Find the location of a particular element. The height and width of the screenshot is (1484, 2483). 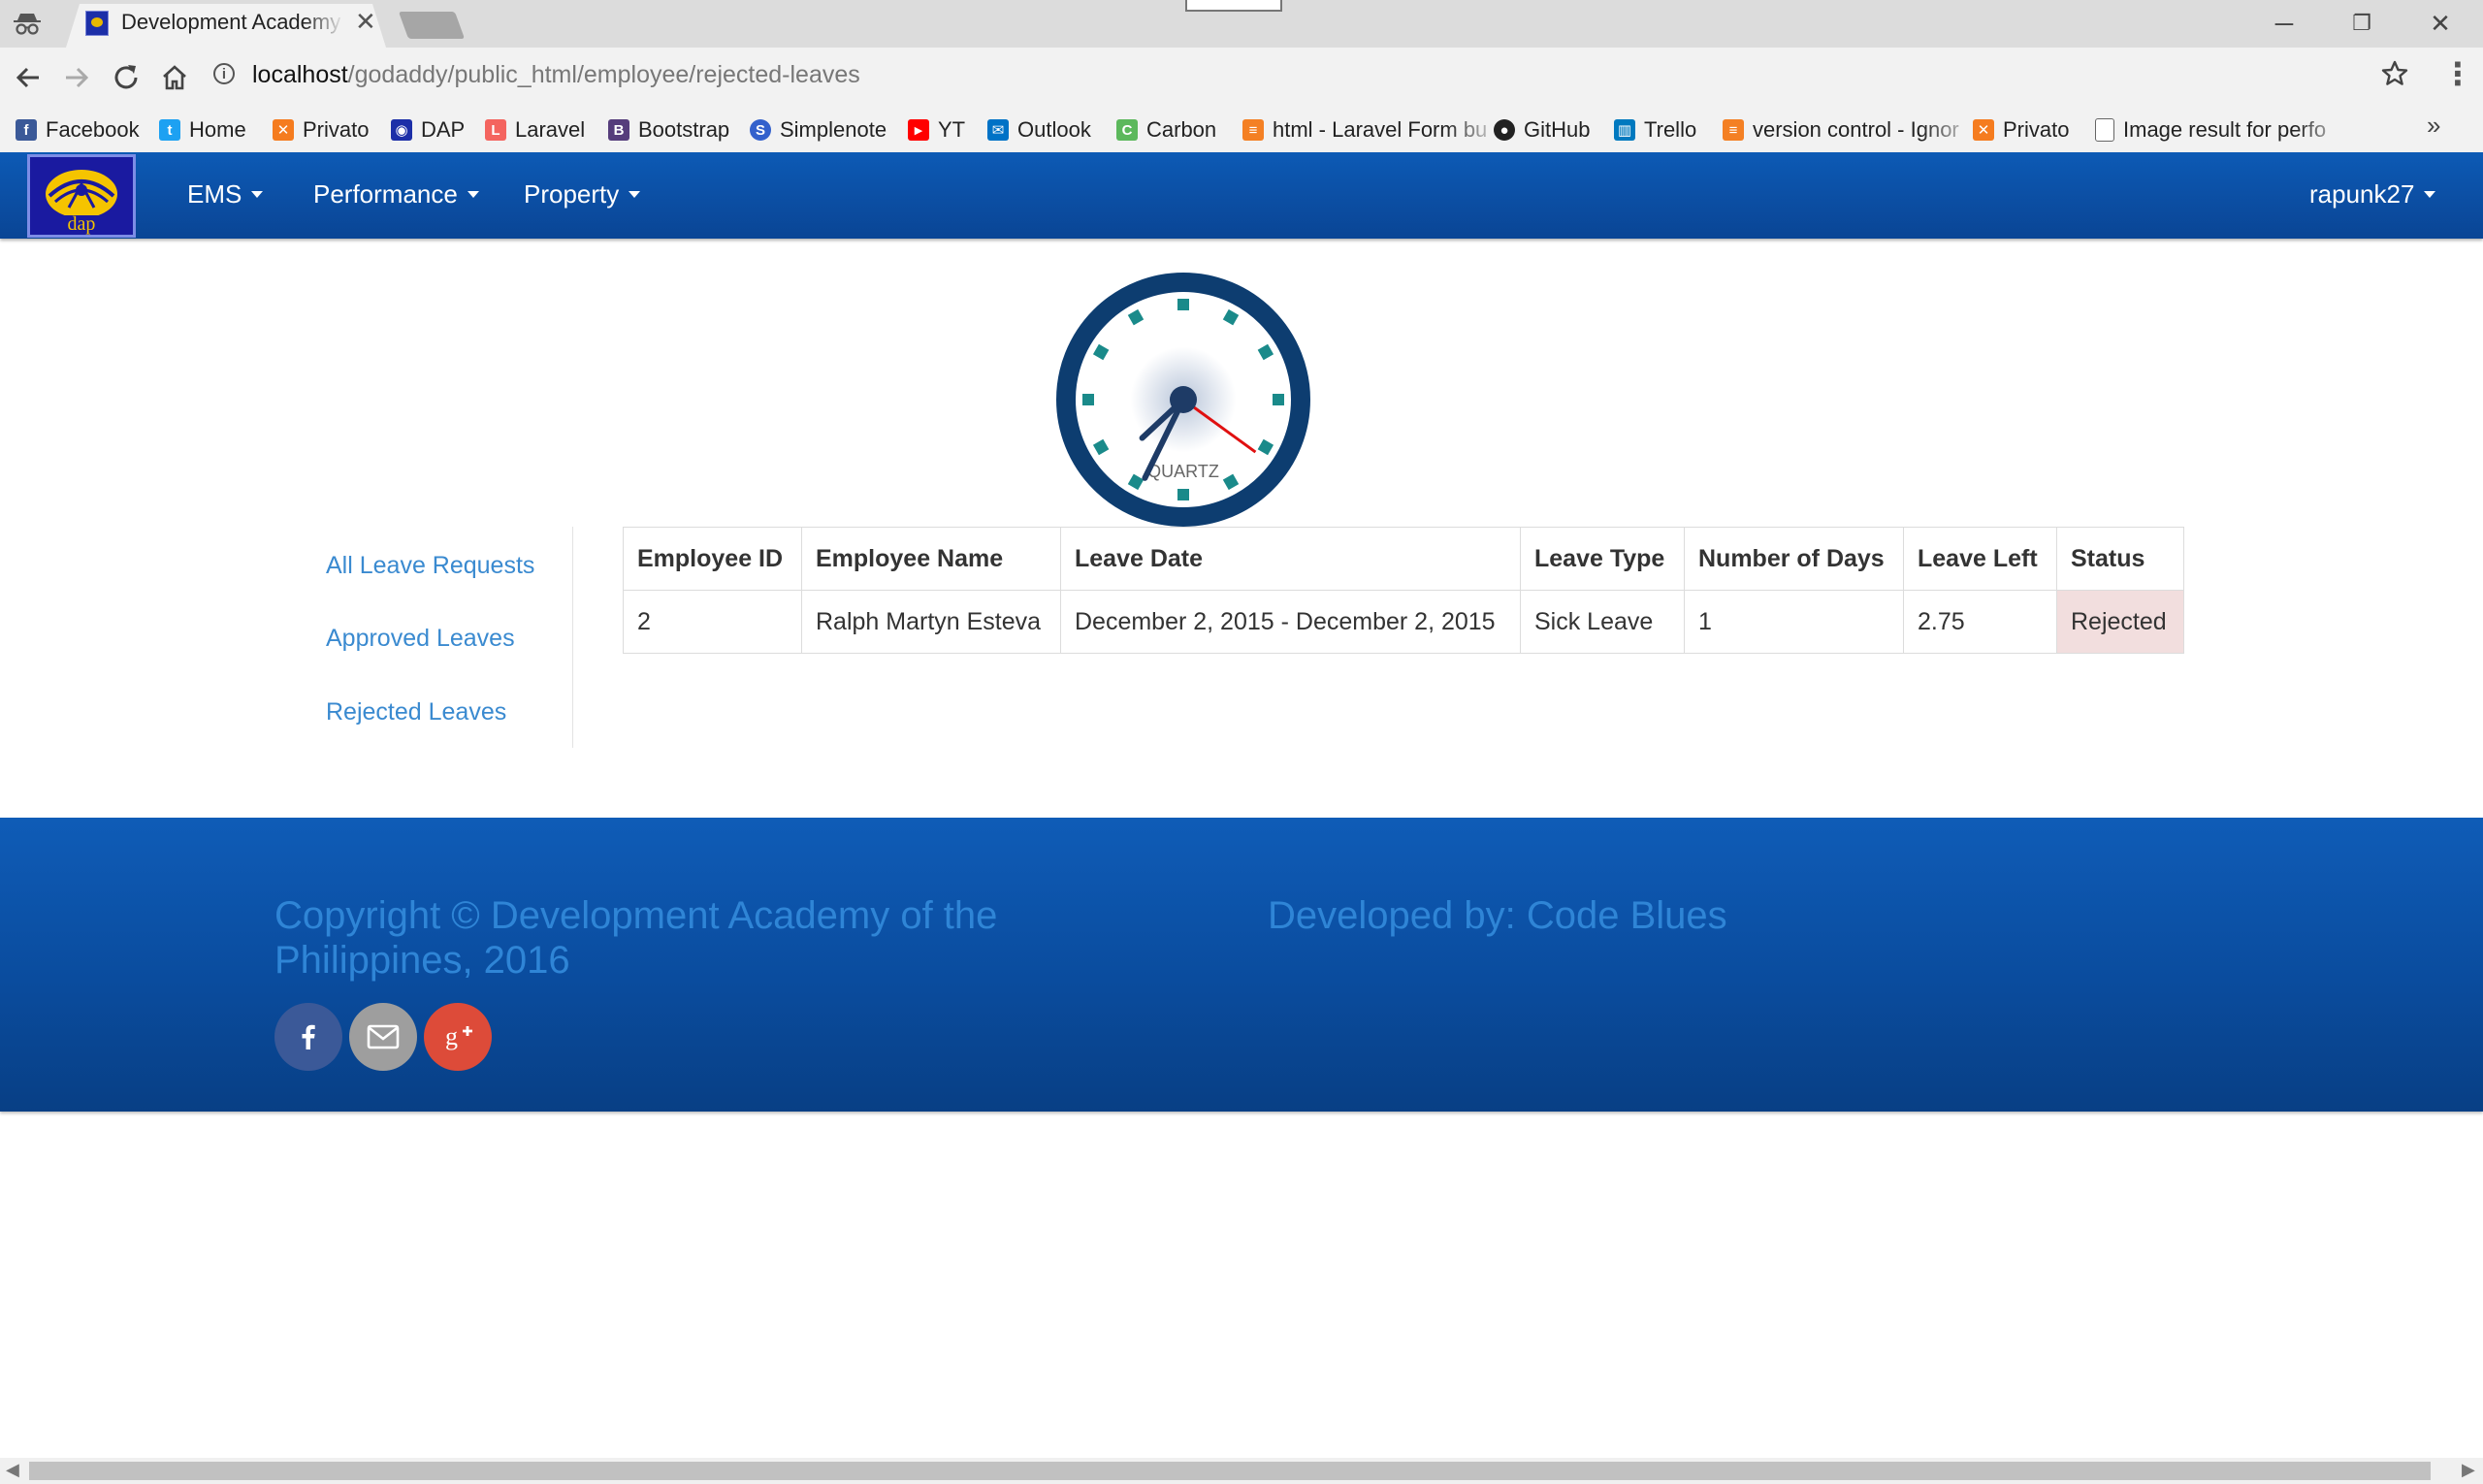

envelope-icon is located at coordinates (384, 1036).